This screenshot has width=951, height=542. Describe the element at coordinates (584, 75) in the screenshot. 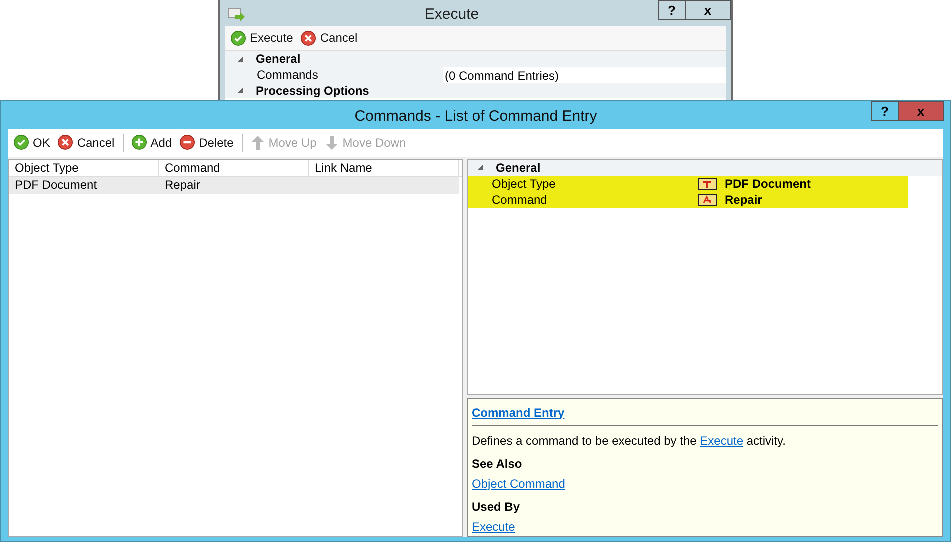

I see `property-value: (0 Command Entries)` at that location.